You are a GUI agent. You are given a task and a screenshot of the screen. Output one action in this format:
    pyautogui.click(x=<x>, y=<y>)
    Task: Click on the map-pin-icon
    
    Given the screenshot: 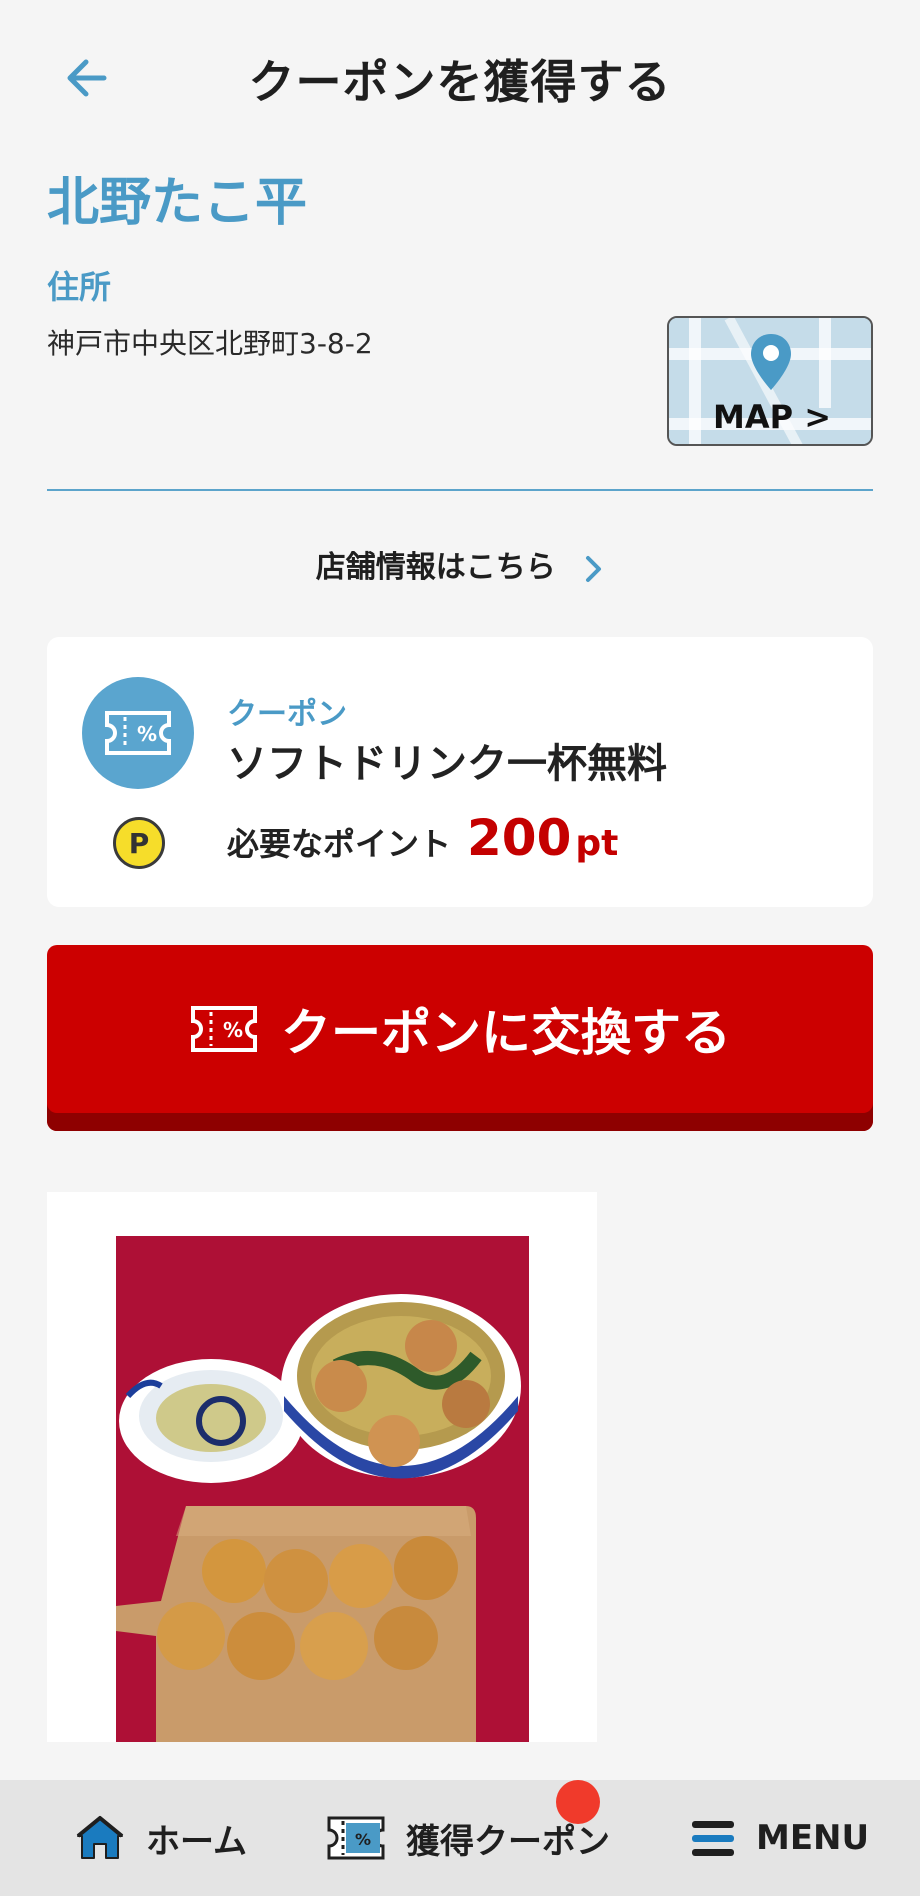 What is the action you would take?
    pyautogui.click(x=771, y=362)
    